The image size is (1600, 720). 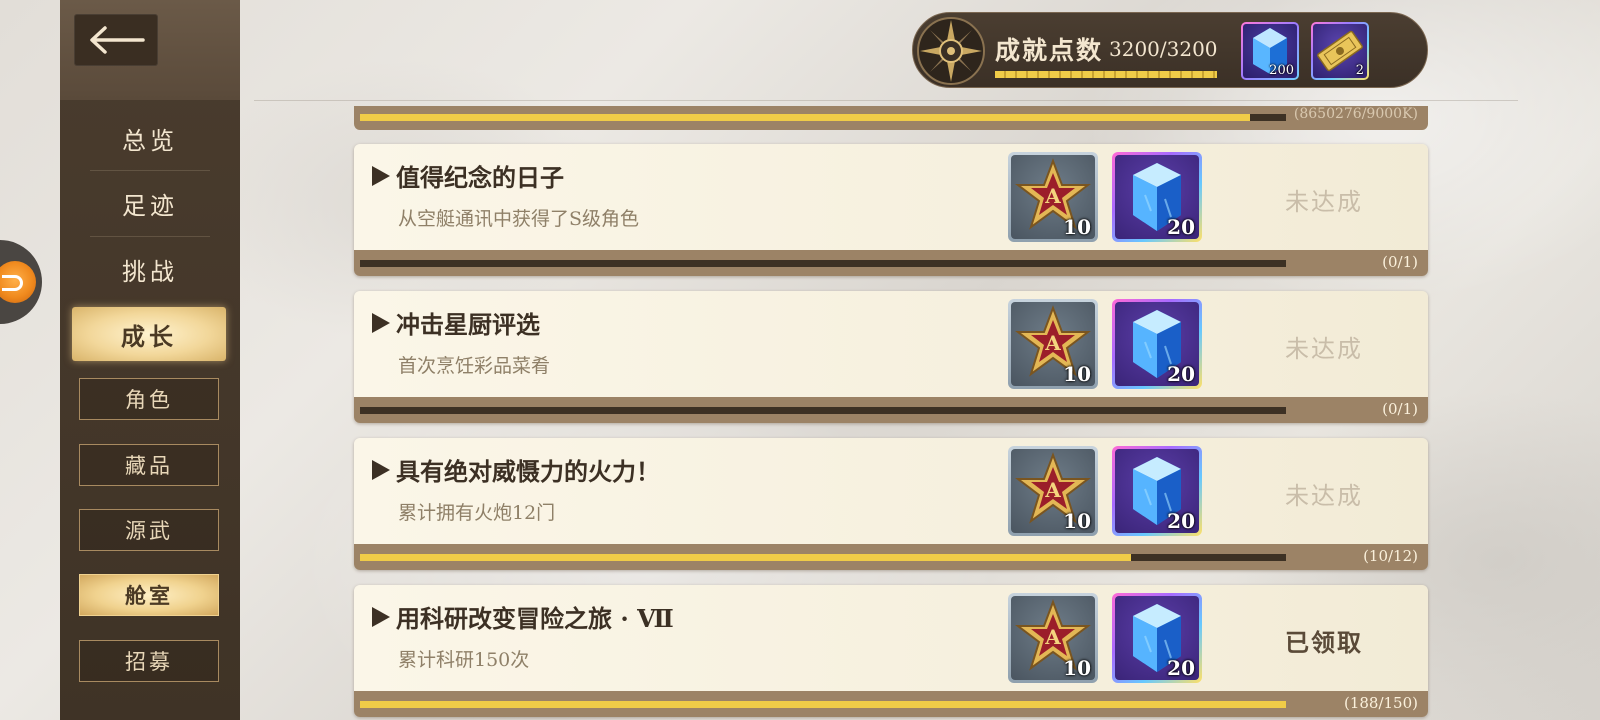 I want to click on achievement-title-text: 具有绝对威慑力的火力！, so click(x=528, y=471).